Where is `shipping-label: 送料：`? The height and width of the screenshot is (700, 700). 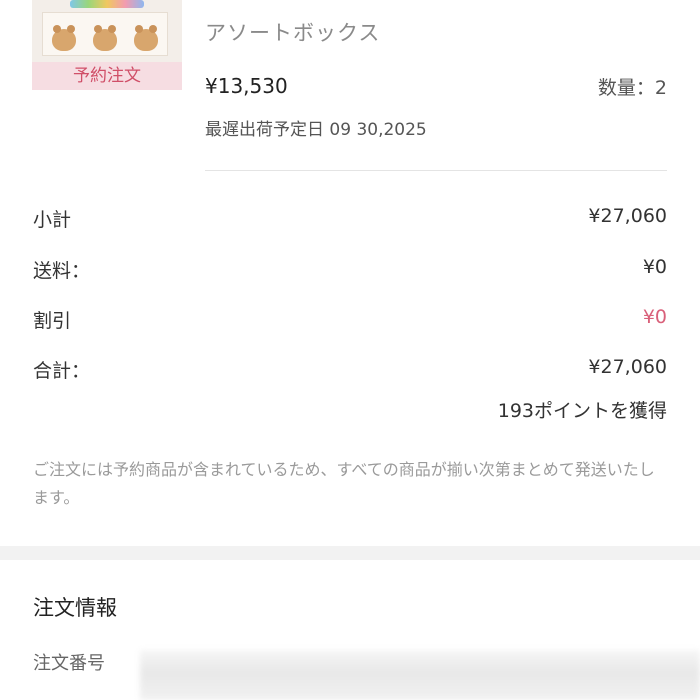
shipping-label: 送料： is located at coordinates (62, 271).